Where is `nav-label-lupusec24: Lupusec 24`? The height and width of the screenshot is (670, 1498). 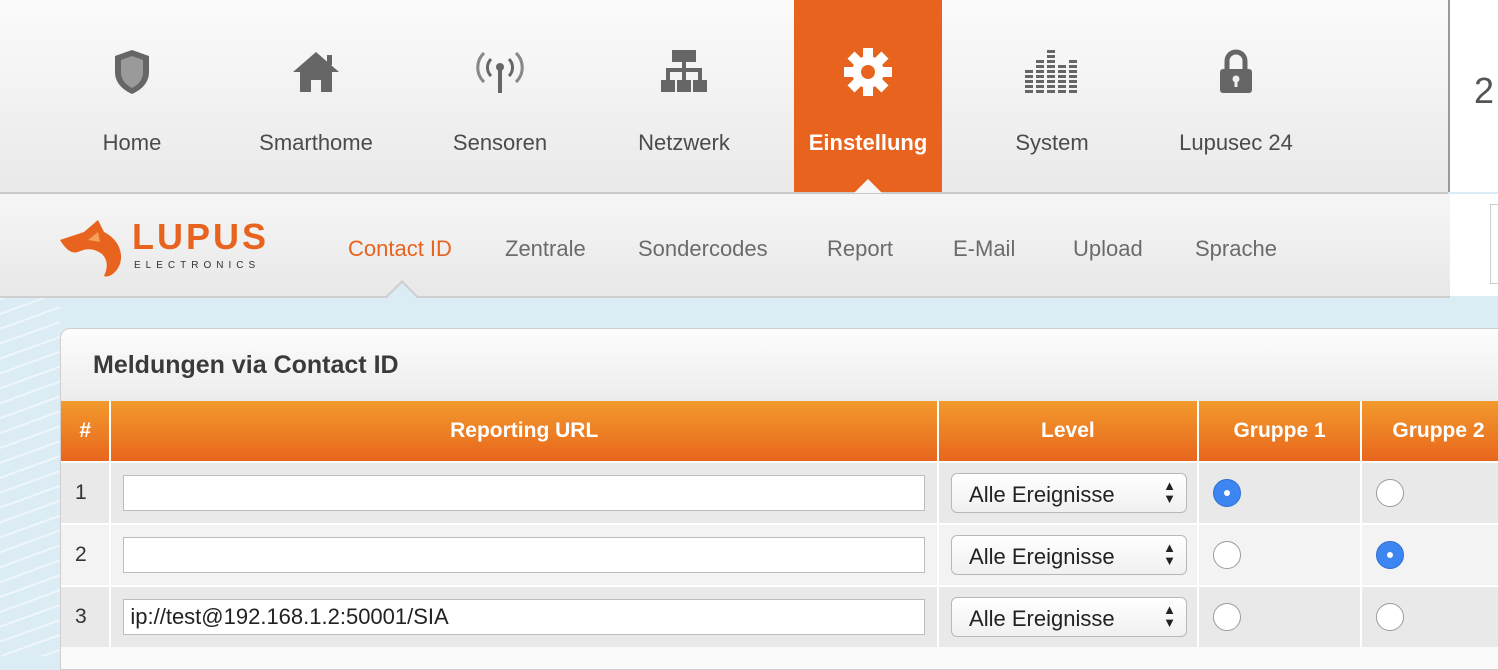 nav-label-lupusec24: Lupusec 24 is located at coordinates (1236, 142).